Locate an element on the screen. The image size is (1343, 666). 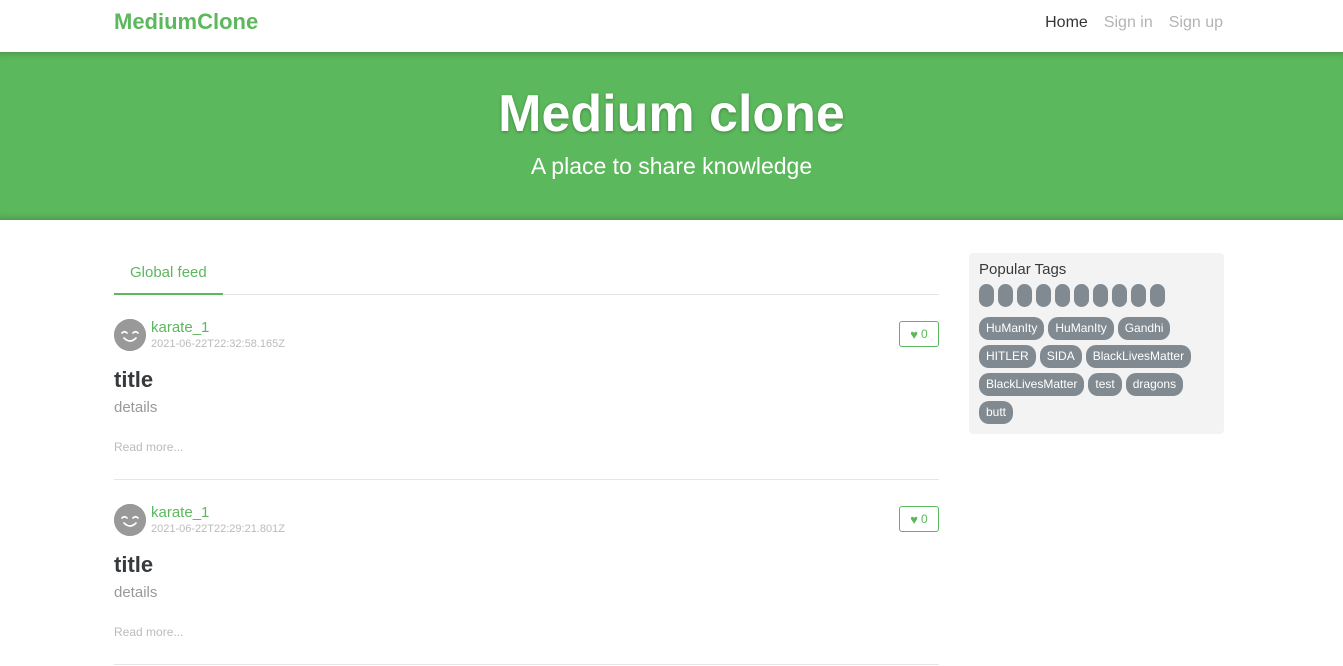
navbar: MediumClone Home Sign in Sign up is located at coordinates (671, 26).